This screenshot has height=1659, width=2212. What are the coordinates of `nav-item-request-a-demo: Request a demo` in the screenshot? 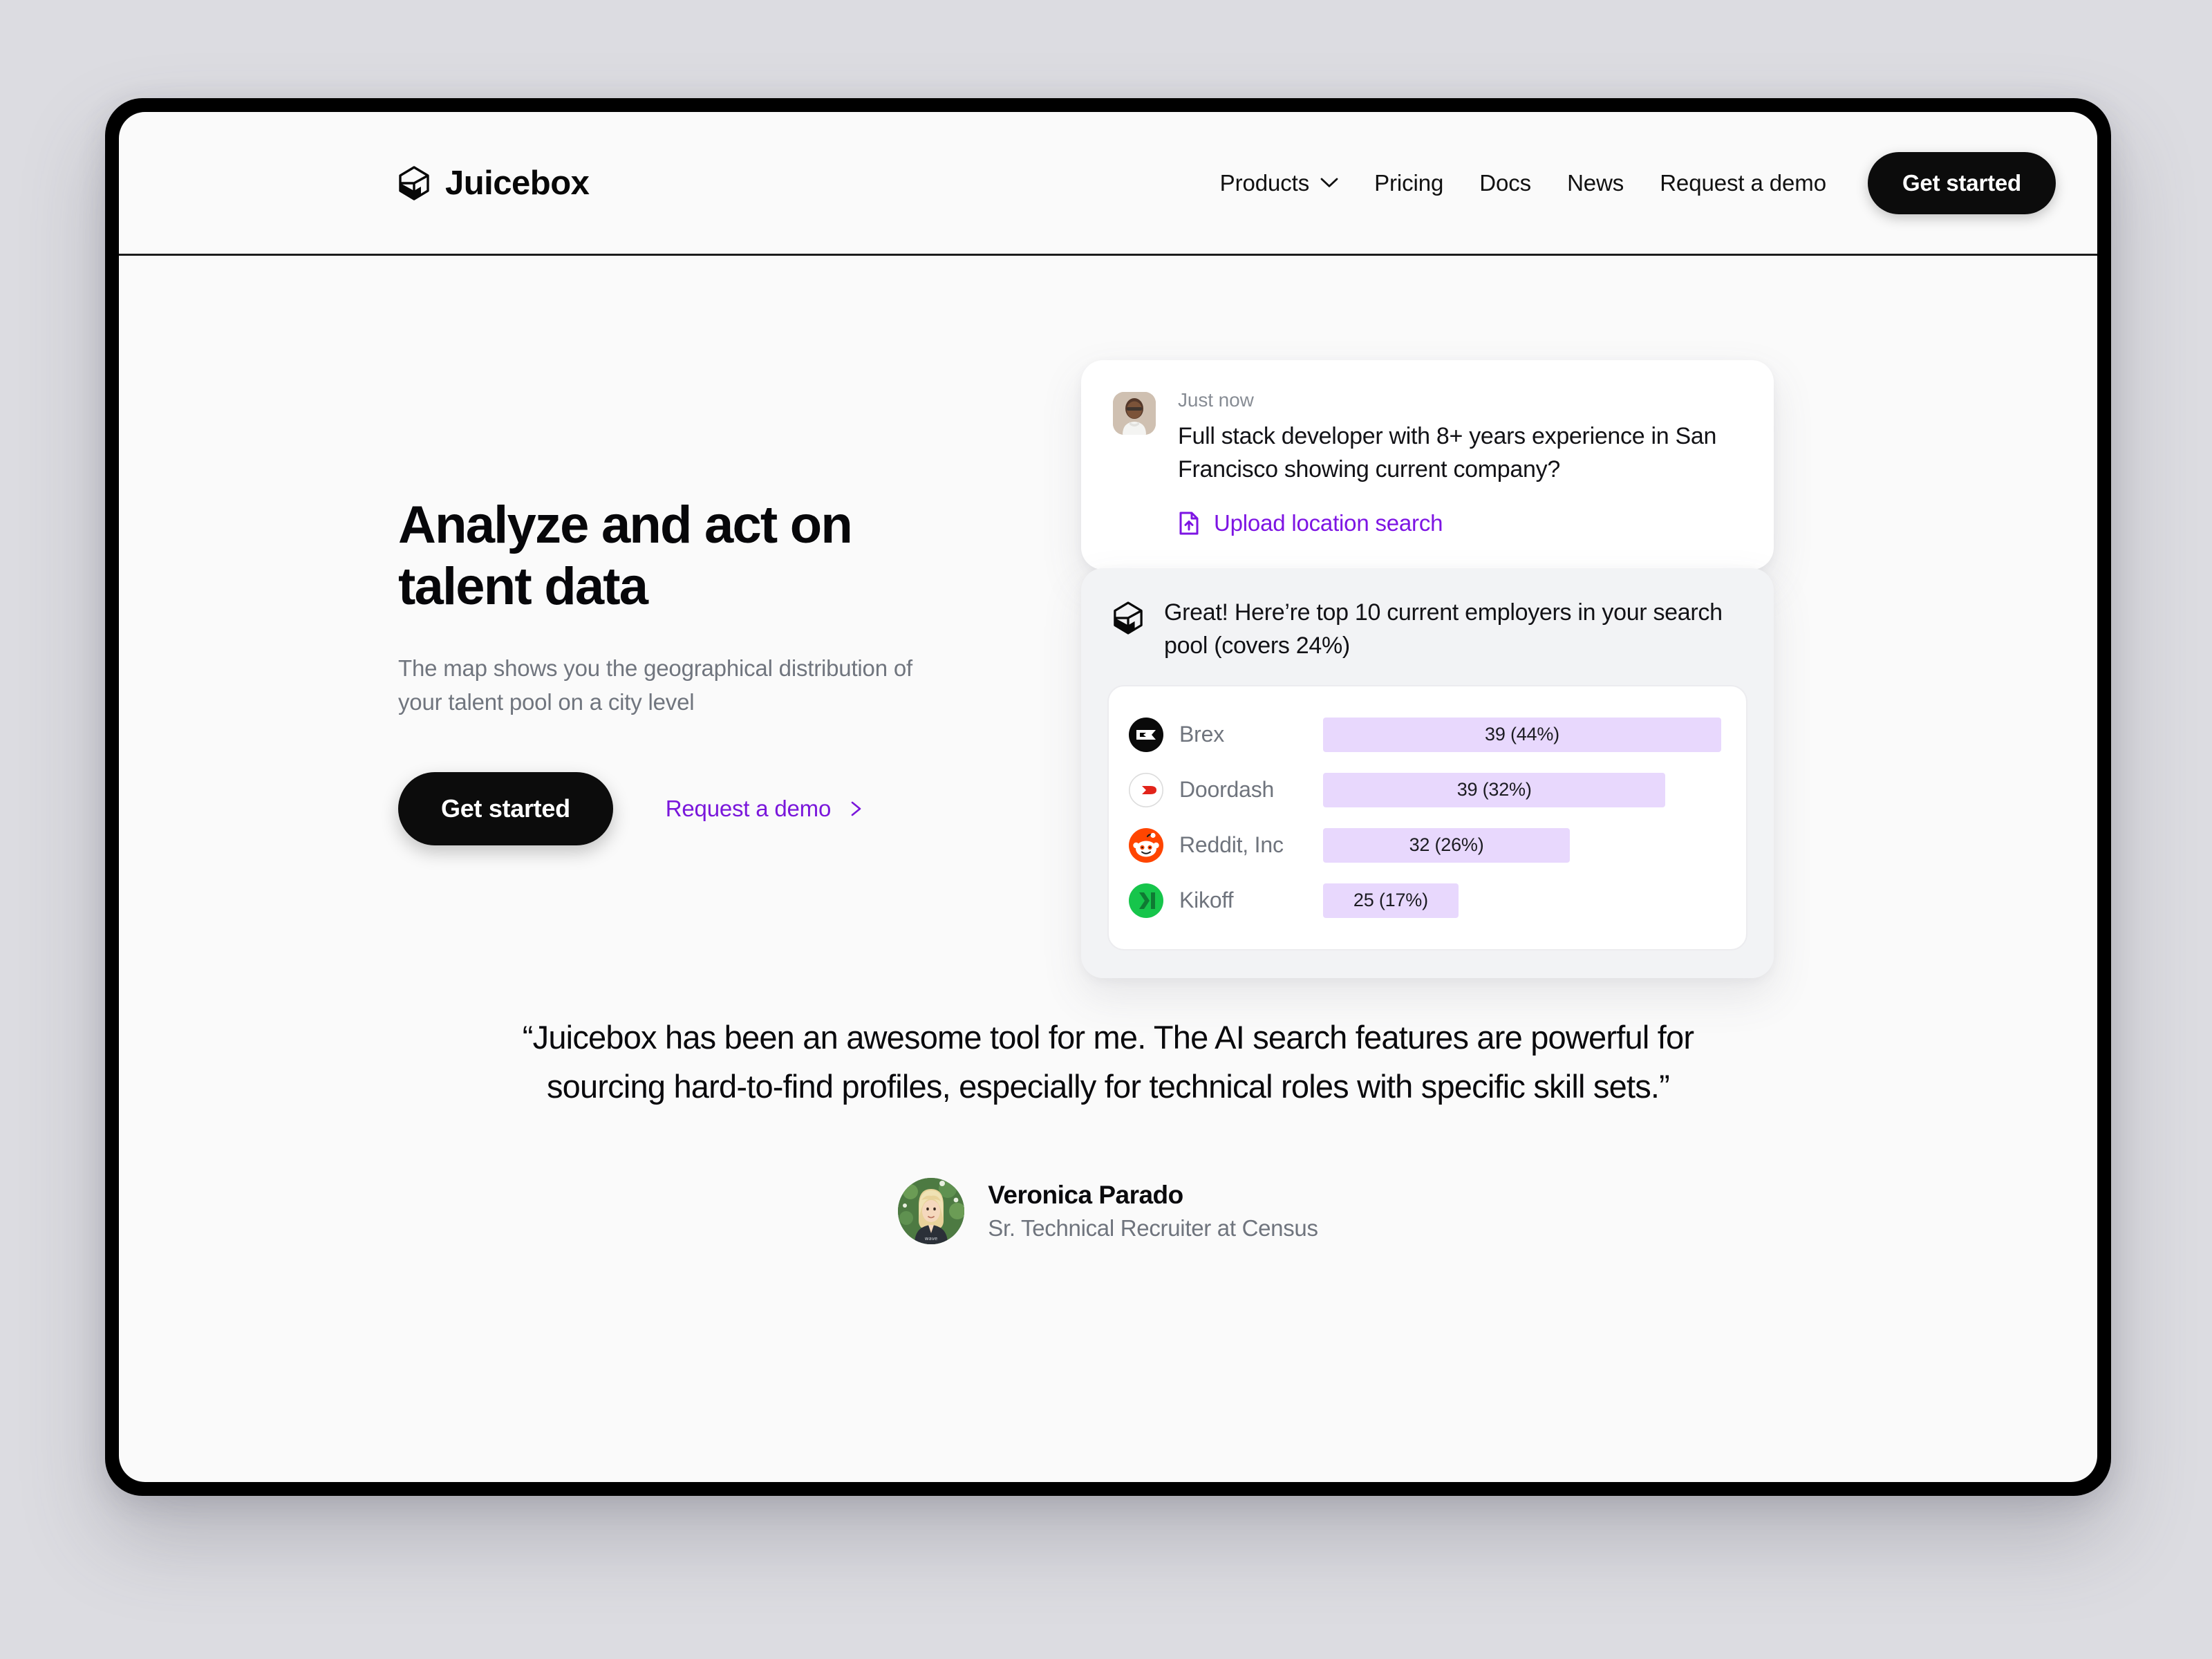 It's located at (1743, 183).